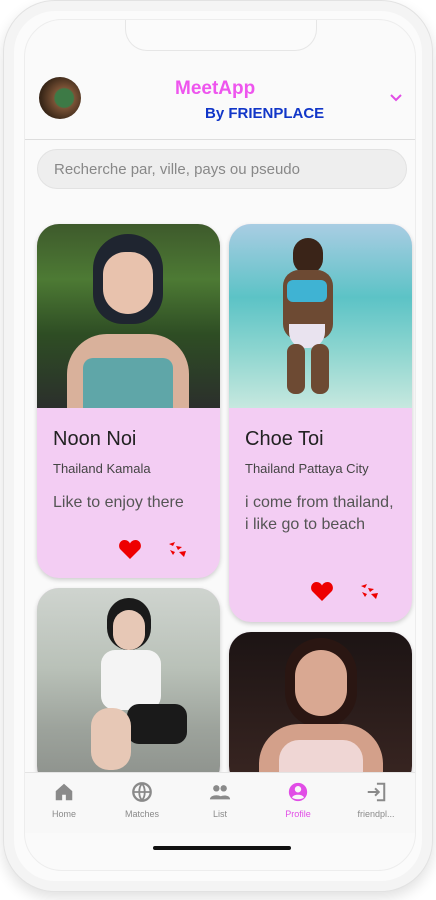 The height and width of the screenshot is (900, 436). I want to click on chevron-down-icon, so click(396, 98).